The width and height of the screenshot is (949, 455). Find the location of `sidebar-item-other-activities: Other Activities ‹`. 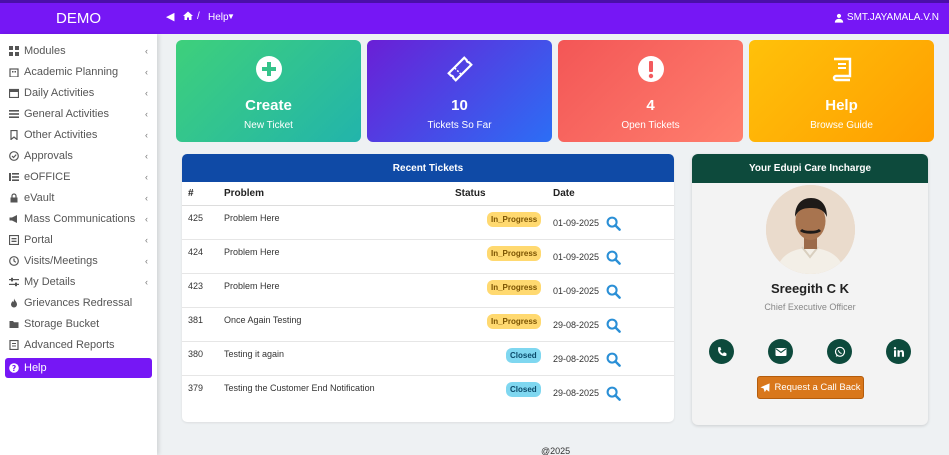

sidebar-item-other-activities: Other Activities ‹ is located at coordinates (78, 135).